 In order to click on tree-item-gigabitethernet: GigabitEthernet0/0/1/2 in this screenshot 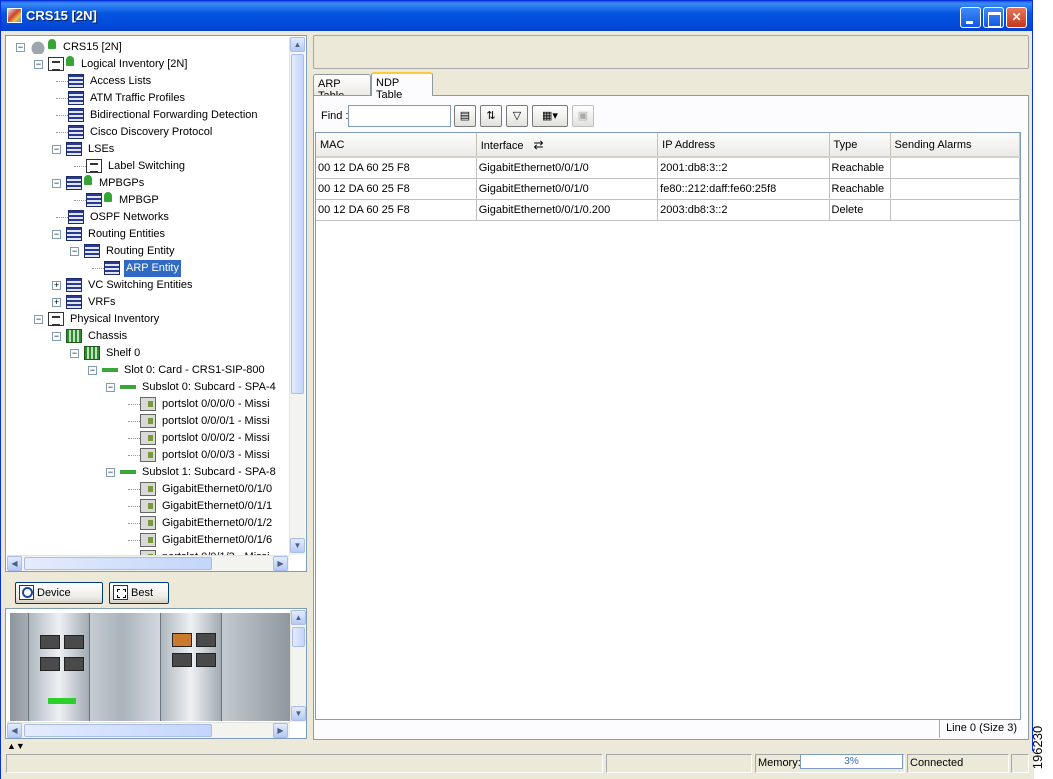, I will do `click(147, 523)`.